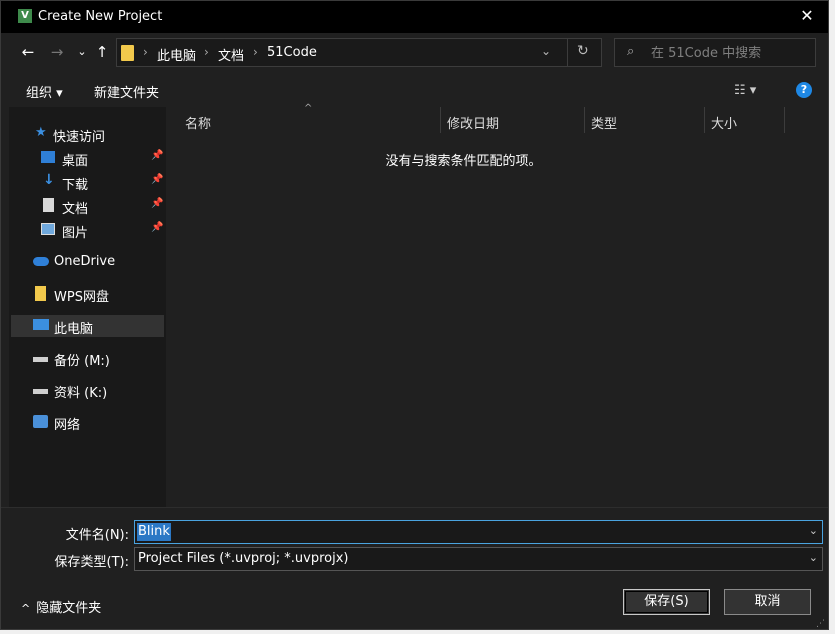 The height and width of the screenshot is (634, 835). Describe the element at coordinates (292, 52) in the screenshot. I see `breadcrumb-51code: 51Code` at that location.